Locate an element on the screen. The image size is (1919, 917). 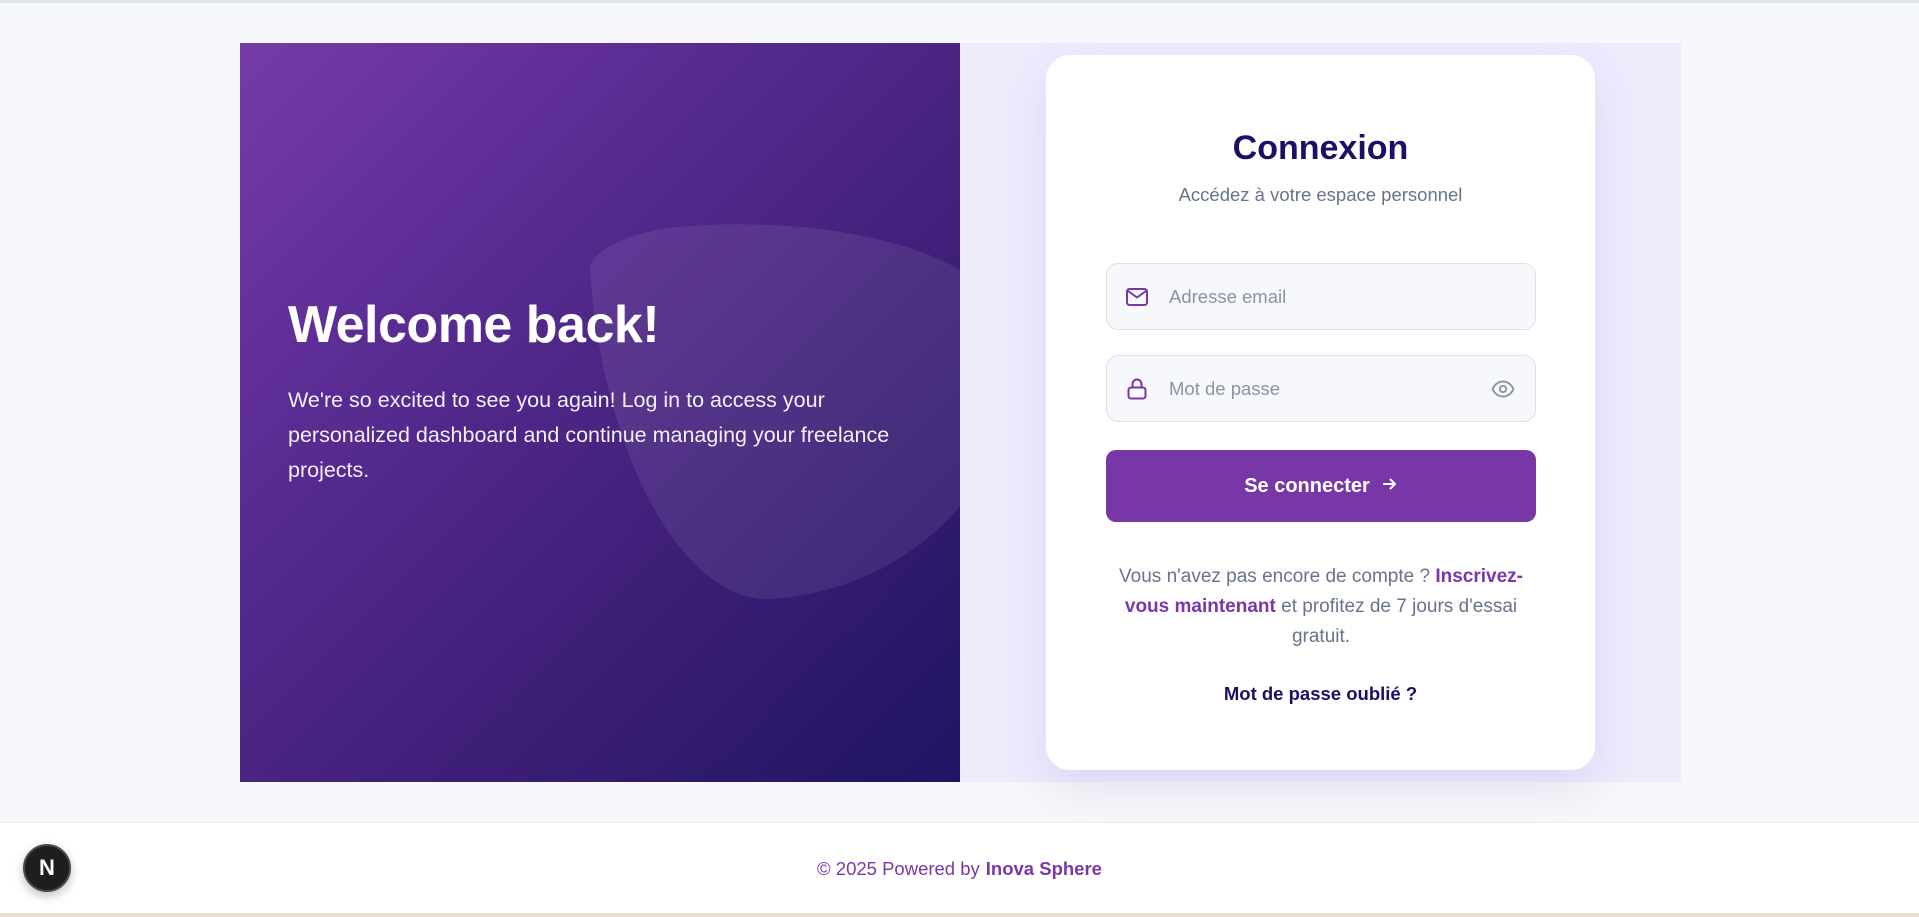
signup-suffix: et profitez de 7 jours d'essai gratuit. is located at coordinates (1396, 621).